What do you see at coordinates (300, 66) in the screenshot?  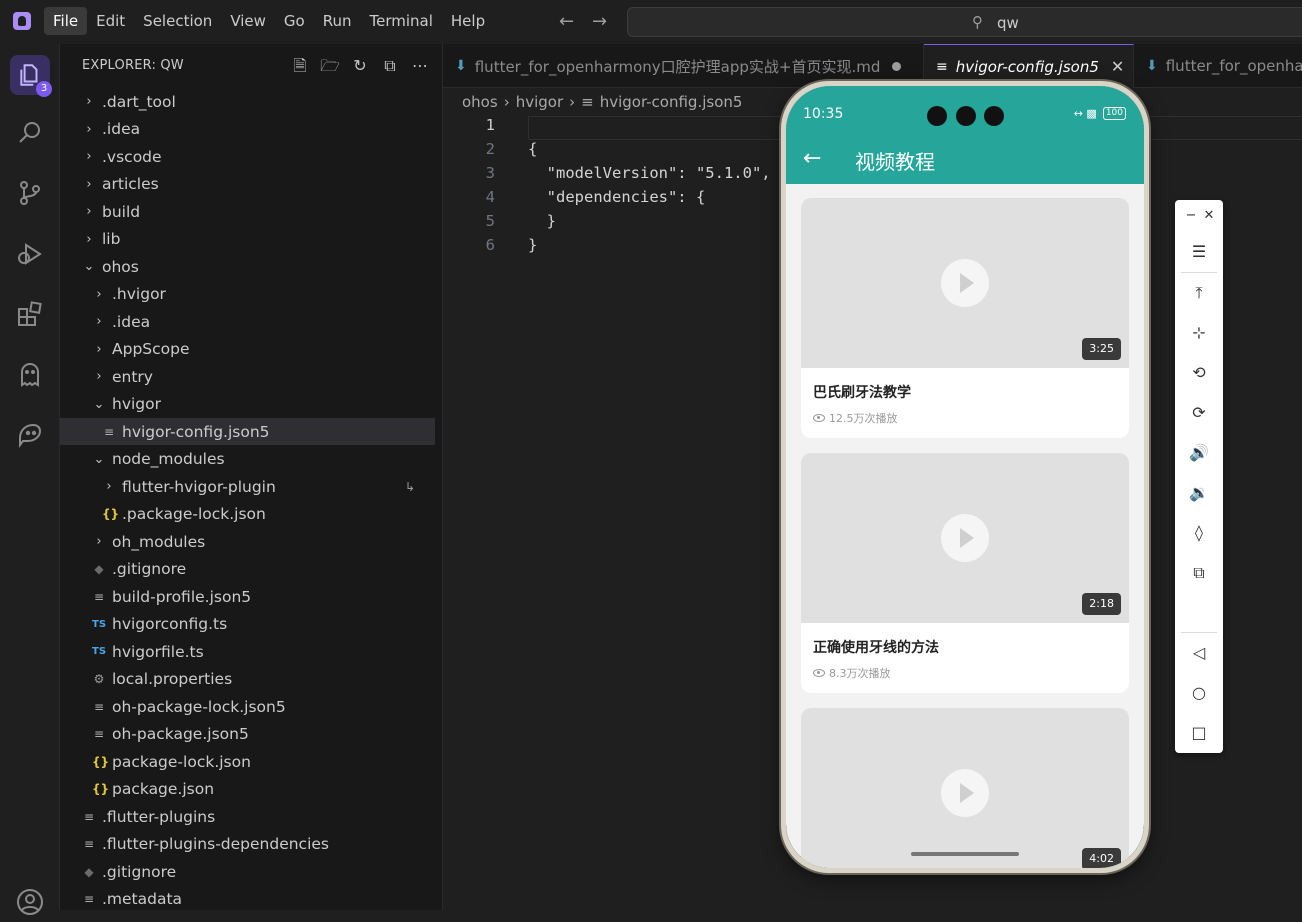 I see `new-file-icon: 🗎` at bounding box center [300, 66].